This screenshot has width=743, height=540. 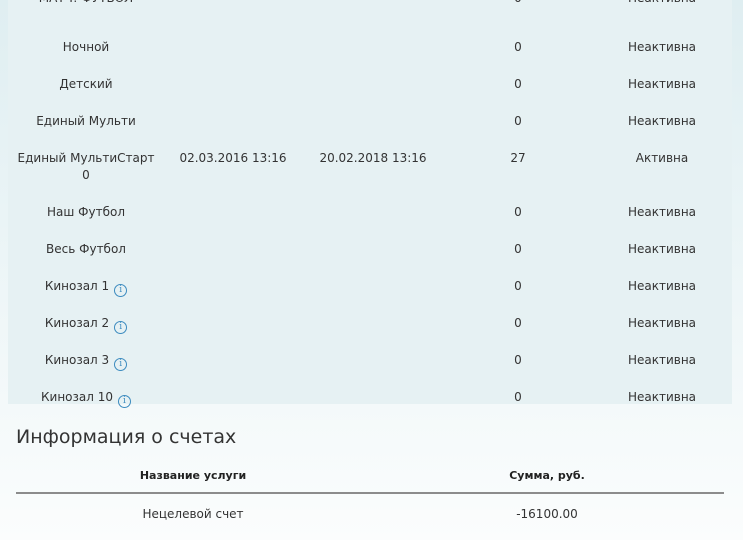 I want to click on service-name: Единый МультиСтарт 0, so click(x=86, y=166).